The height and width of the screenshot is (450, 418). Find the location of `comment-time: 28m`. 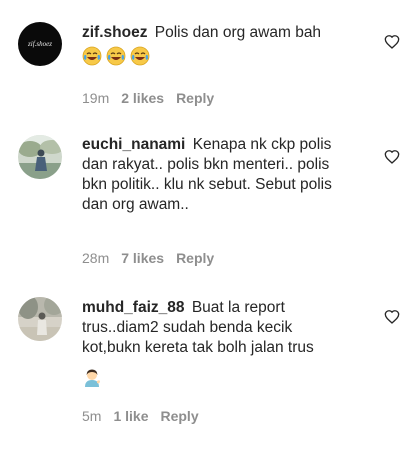

comment-time: 28m is located at coordinates (96, 258).